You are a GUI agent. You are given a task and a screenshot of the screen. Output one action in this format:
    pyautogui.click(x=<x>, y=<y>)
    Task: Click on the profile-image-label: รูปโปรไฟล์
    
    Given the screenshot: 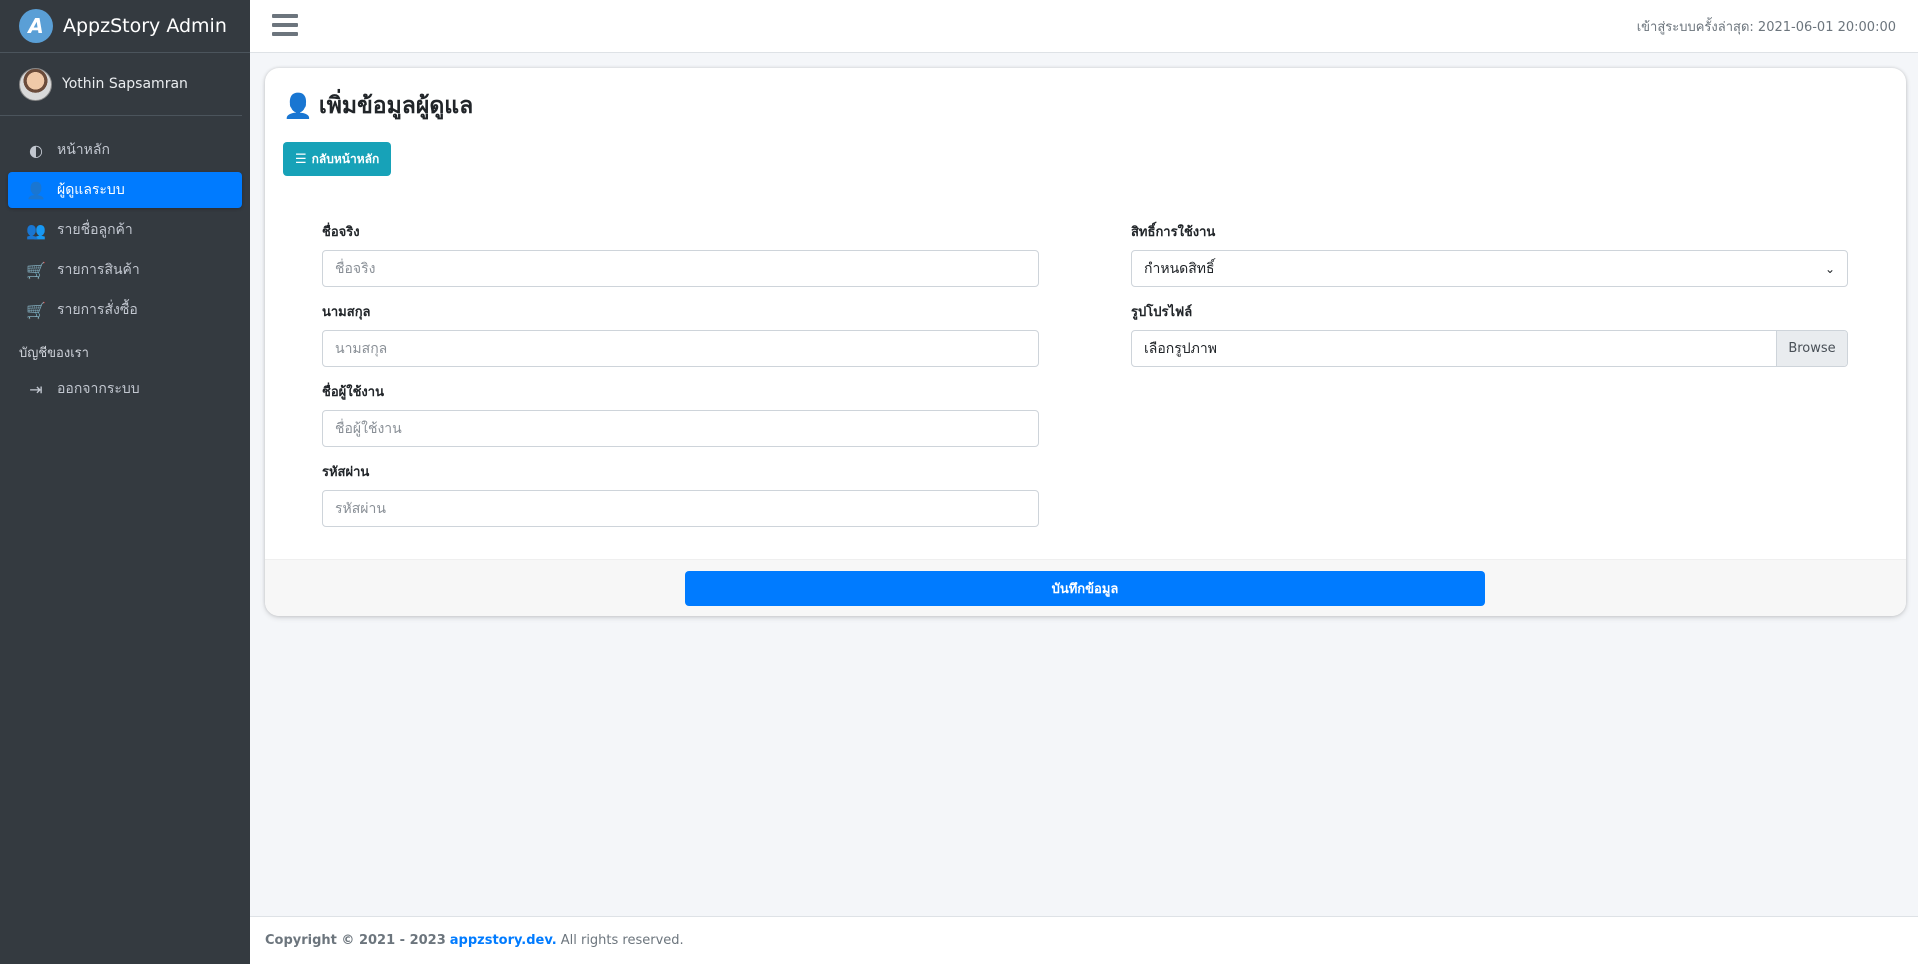 What is the action you would take?
    pyautogui.click(x=1162, y=312)
    